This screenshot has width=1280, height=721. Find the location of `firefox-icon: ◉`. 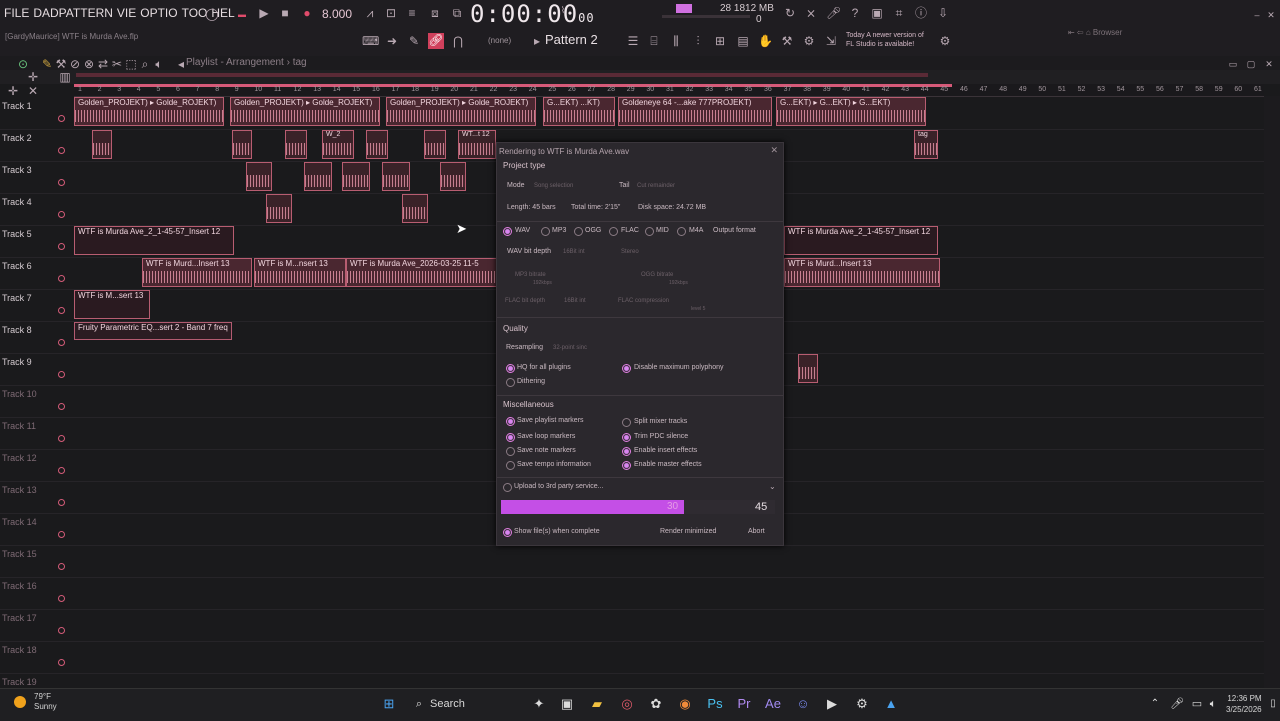

firefox-icon: ◉ is located at coordinates (685, 704).